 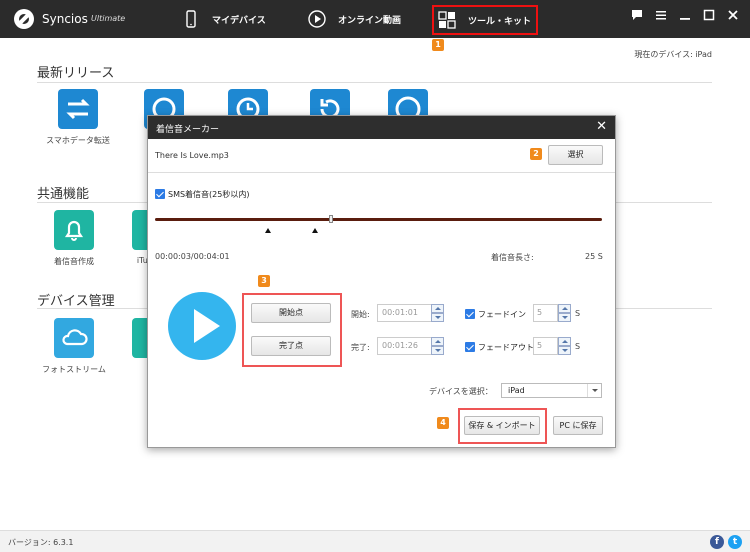 I want to click on device-select-label: デバイスを選択：, so click(x=461, y=391).